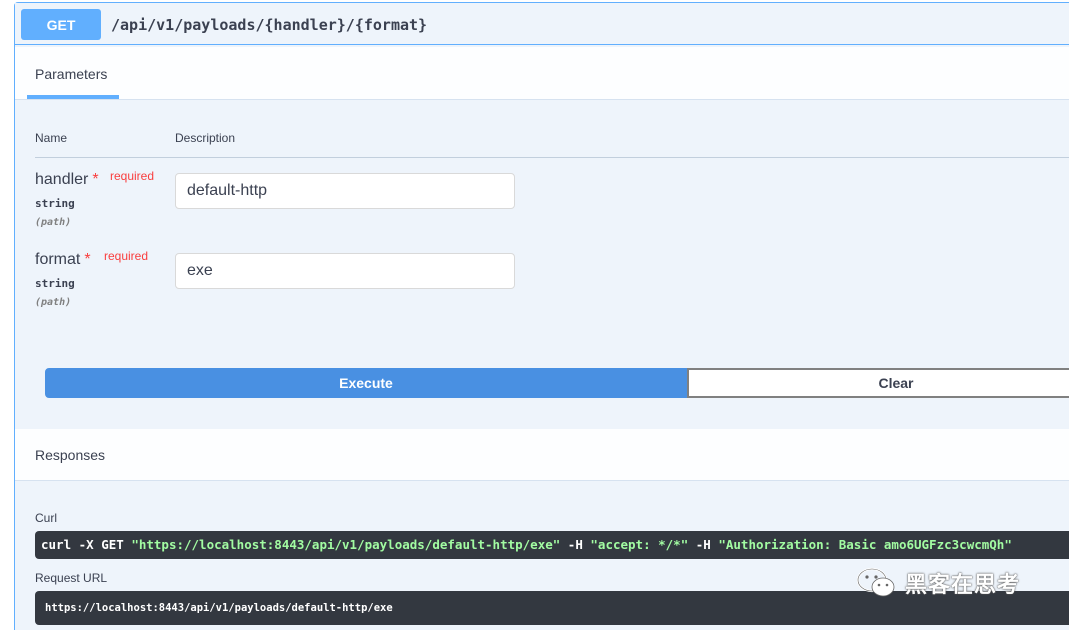 Image resolution: width=1069 pixels, height=630 pixels. Describe the element at coordinates (51, 138) in the screenshot. I see `column-header-name: Name` at that location.